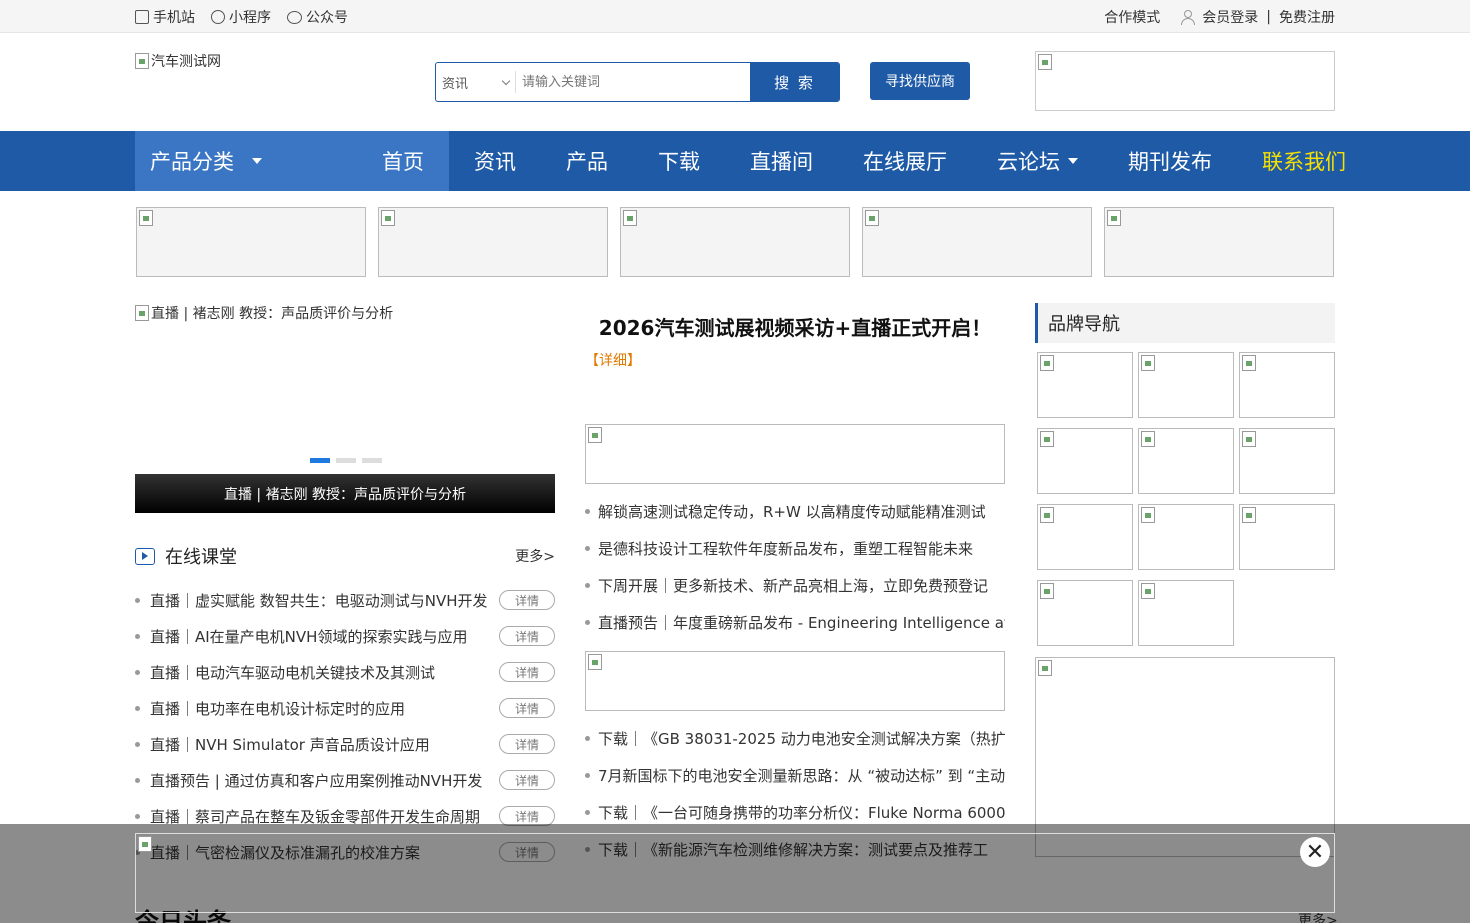  I want to click on slide-caption: 直播 | 褚志刚 教授：声品质评价与分析, so click(345, 493).